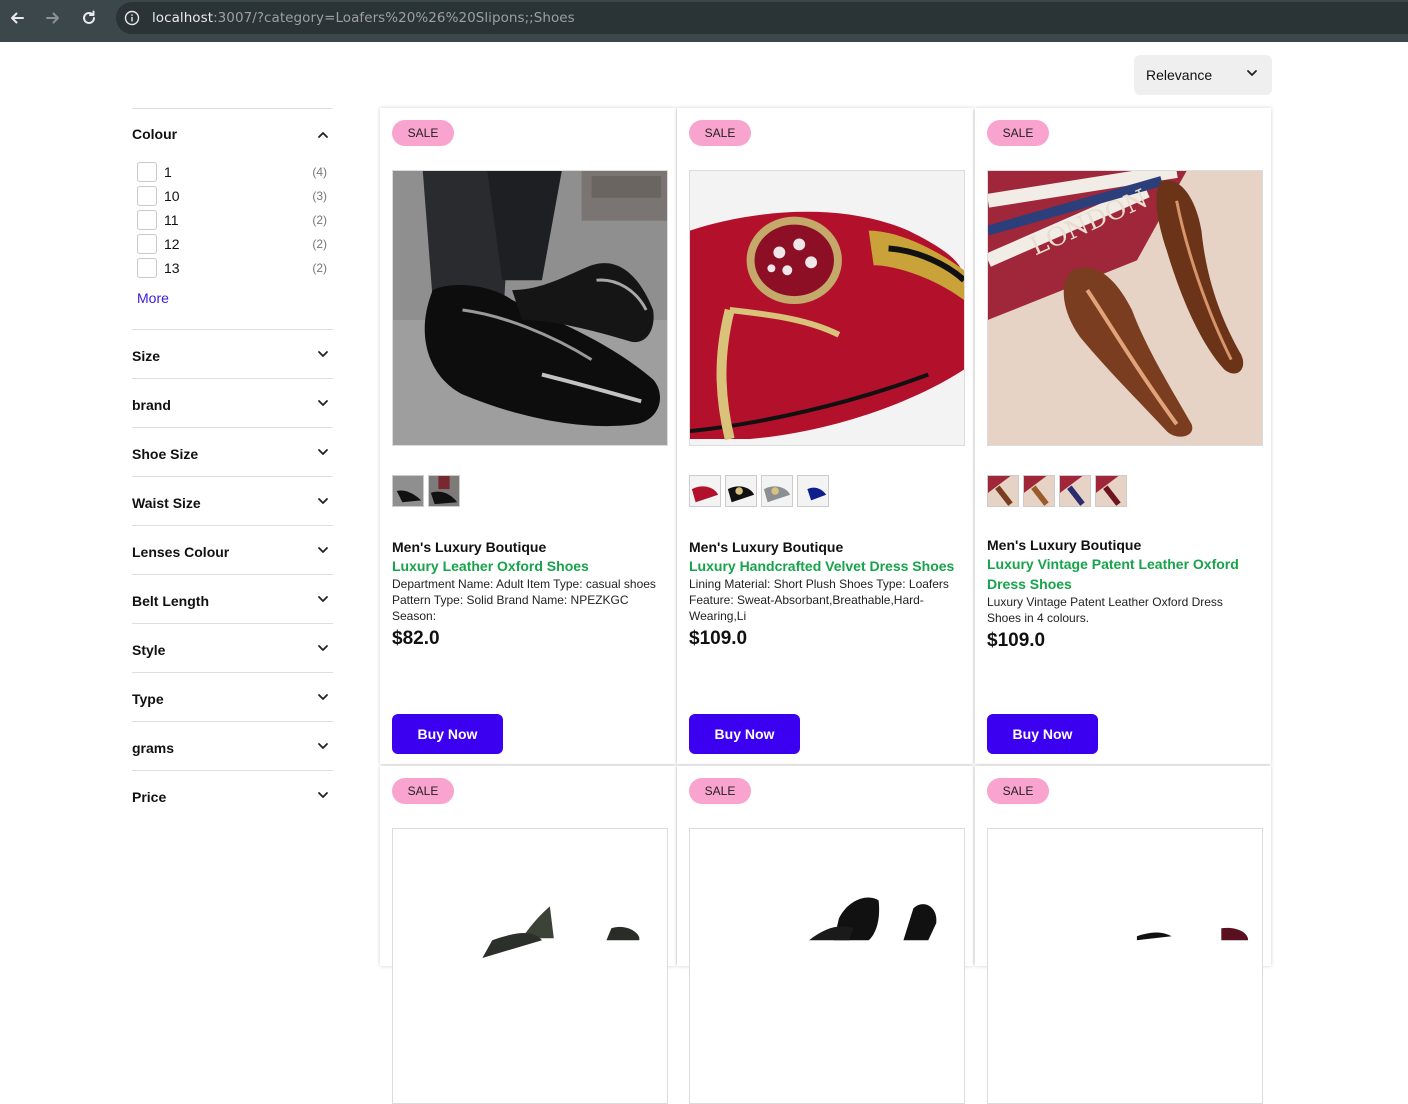 This screenshot has width=1408, height=1104. Describe the element at coordinates (232, 172) in the screenshot. I see `colour-option: 1 (4)` at that location.